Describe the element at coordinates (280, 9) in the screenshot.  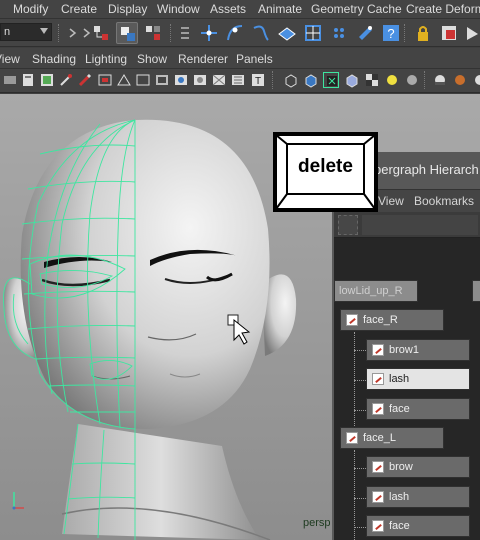
I see `menu-animate: Animate` at that location.